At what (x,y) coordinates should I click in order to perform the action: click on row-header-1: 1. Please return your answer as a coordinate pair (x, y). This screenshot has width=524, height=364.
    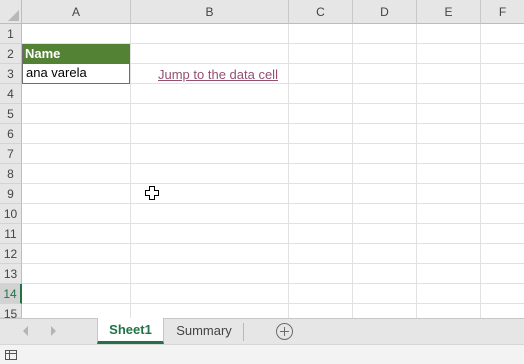
    Looking at the image, I should click on (11, 34).